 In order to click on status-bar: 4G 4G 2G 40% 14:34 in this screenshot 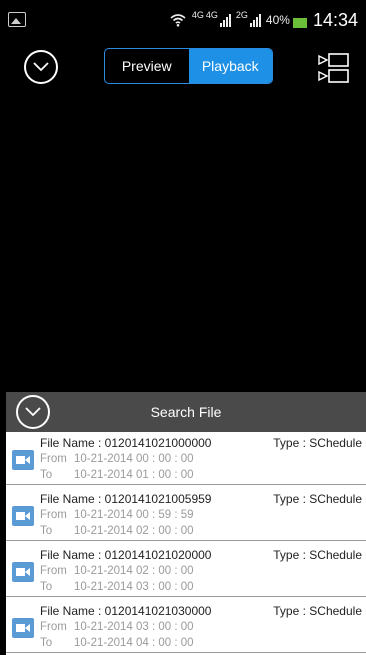, I will do `click(183, 20)`.